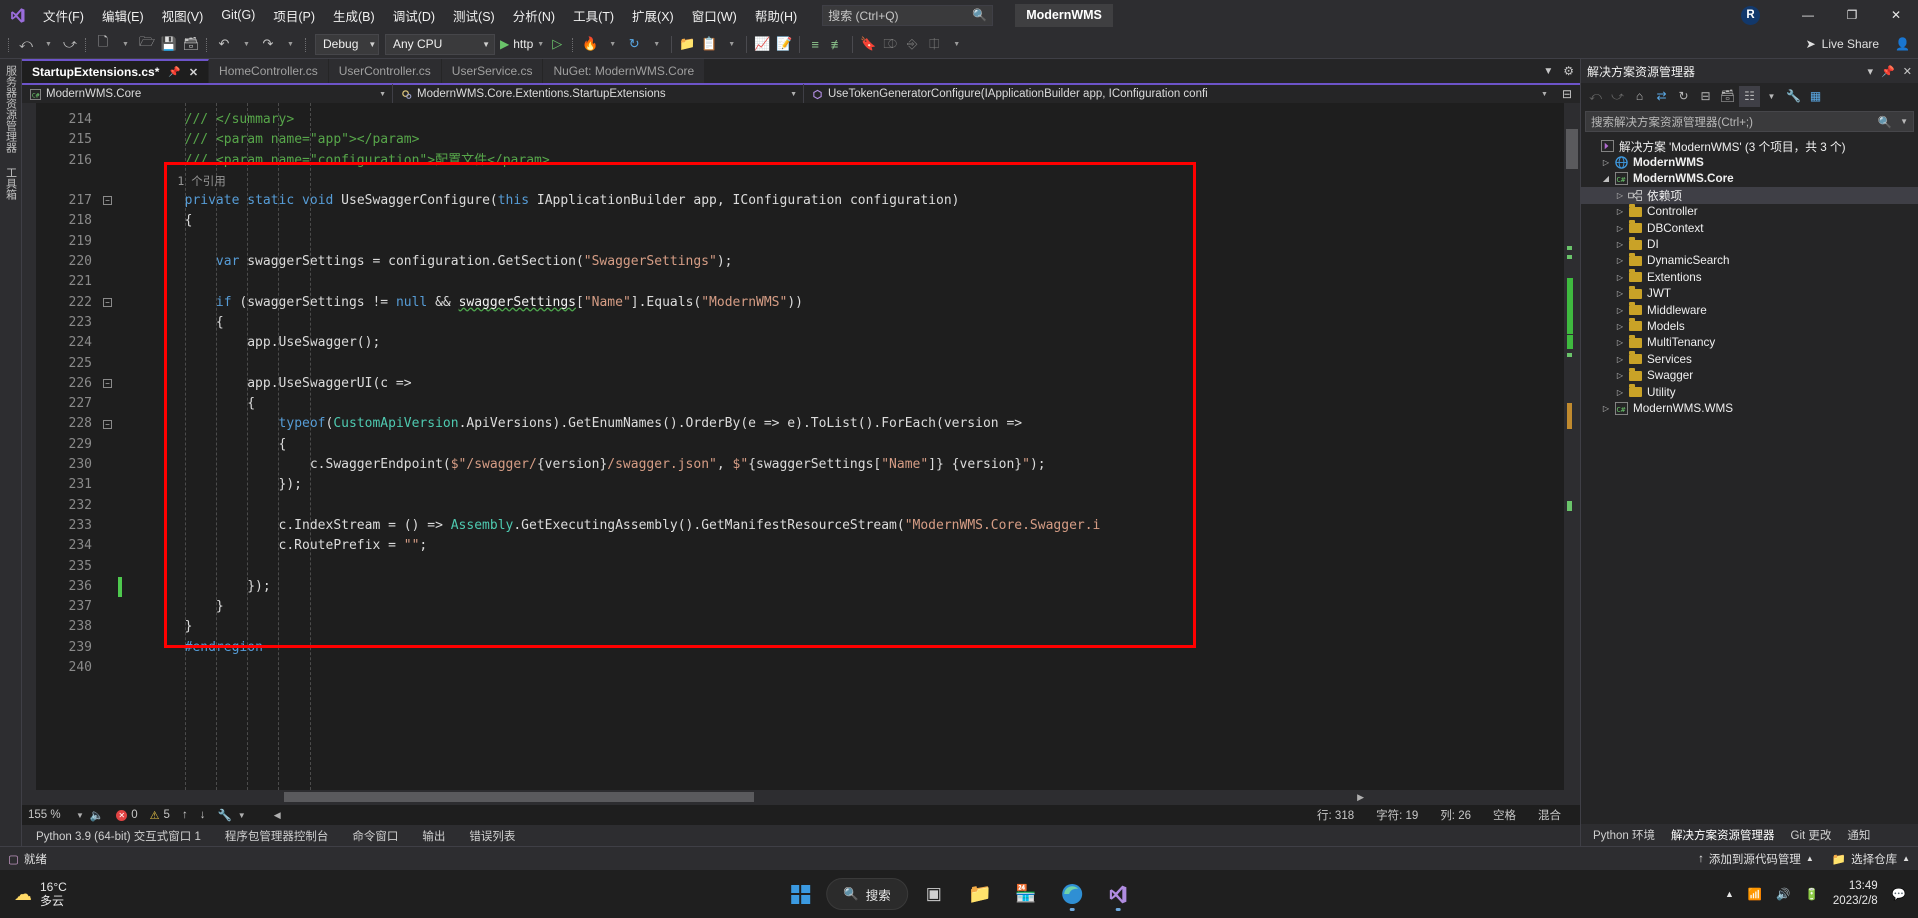 The width and height of the screenshot is (1918, 918). What do you see at coordinates (1064, 15) in the screenshot?
I see `solution-name-badge: ModernWMS` at bounding box center [1064, 15].